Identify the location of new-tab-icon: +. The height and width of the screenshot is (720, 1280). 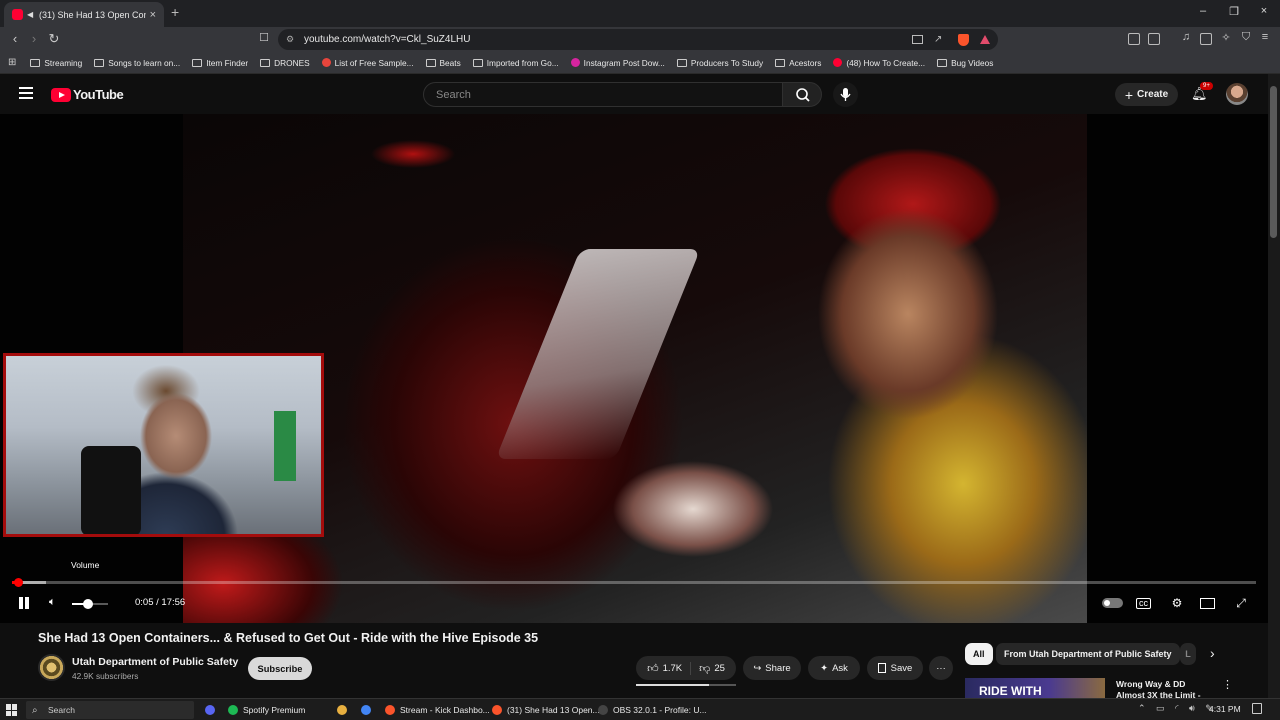
(175, 12).